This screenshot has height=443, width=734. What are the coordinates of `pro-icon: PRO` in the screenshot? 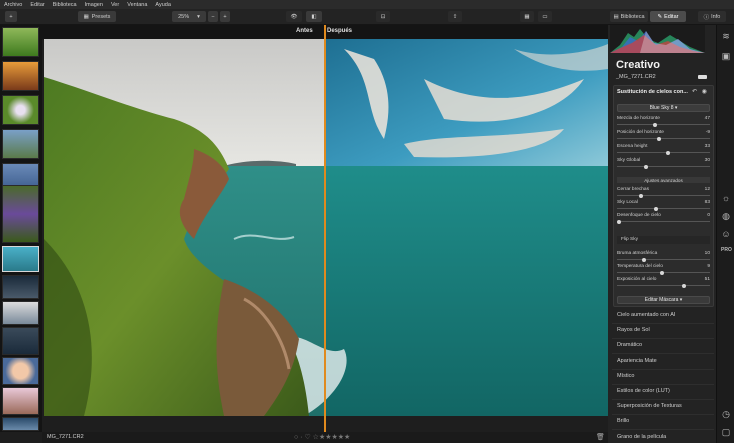 It's located at (726, 250).